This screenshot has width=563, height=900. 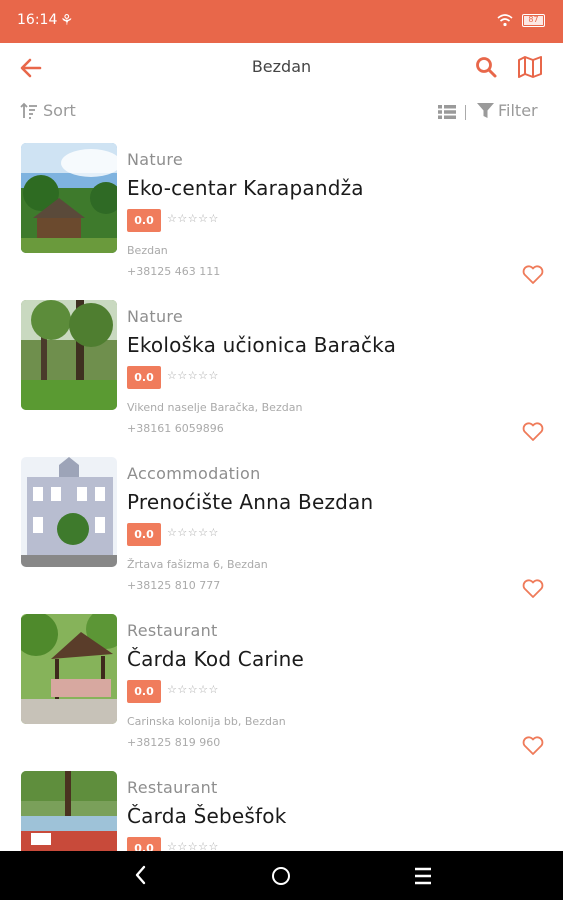 I want to click on filter-button: Filter, so click(x=507, y=110).